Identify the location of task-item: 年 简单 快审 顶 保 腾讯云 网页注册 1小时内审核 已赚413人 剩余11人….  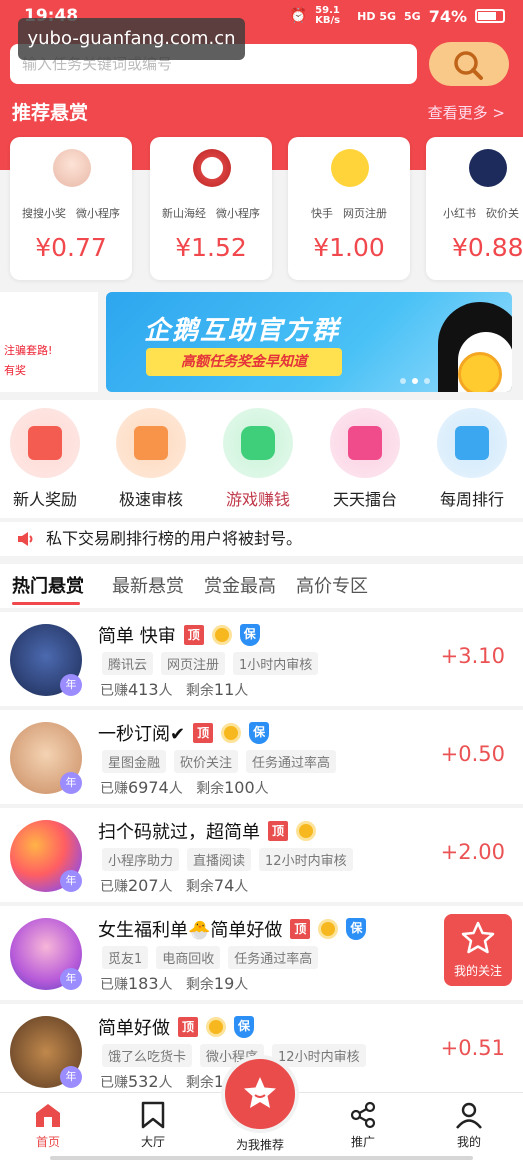
(261, 659).